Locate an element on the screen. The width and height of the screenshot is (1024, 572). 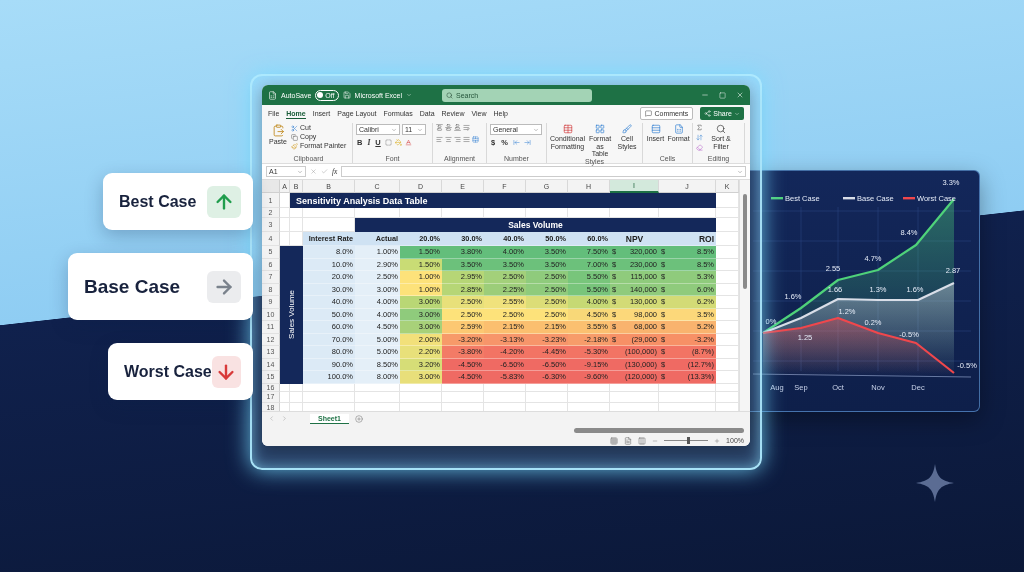
sheet-title: Sensitivity Analysis Data Table is located at coordinates (503, 200).